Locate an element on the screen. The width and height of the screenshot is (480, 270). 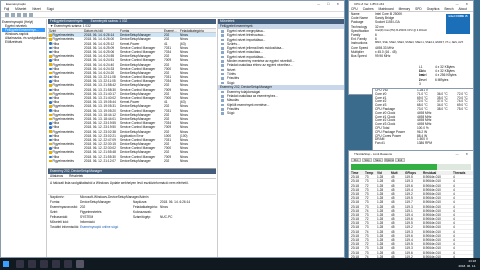
detail-tab: Részletek is located at coordinates (76, 176).